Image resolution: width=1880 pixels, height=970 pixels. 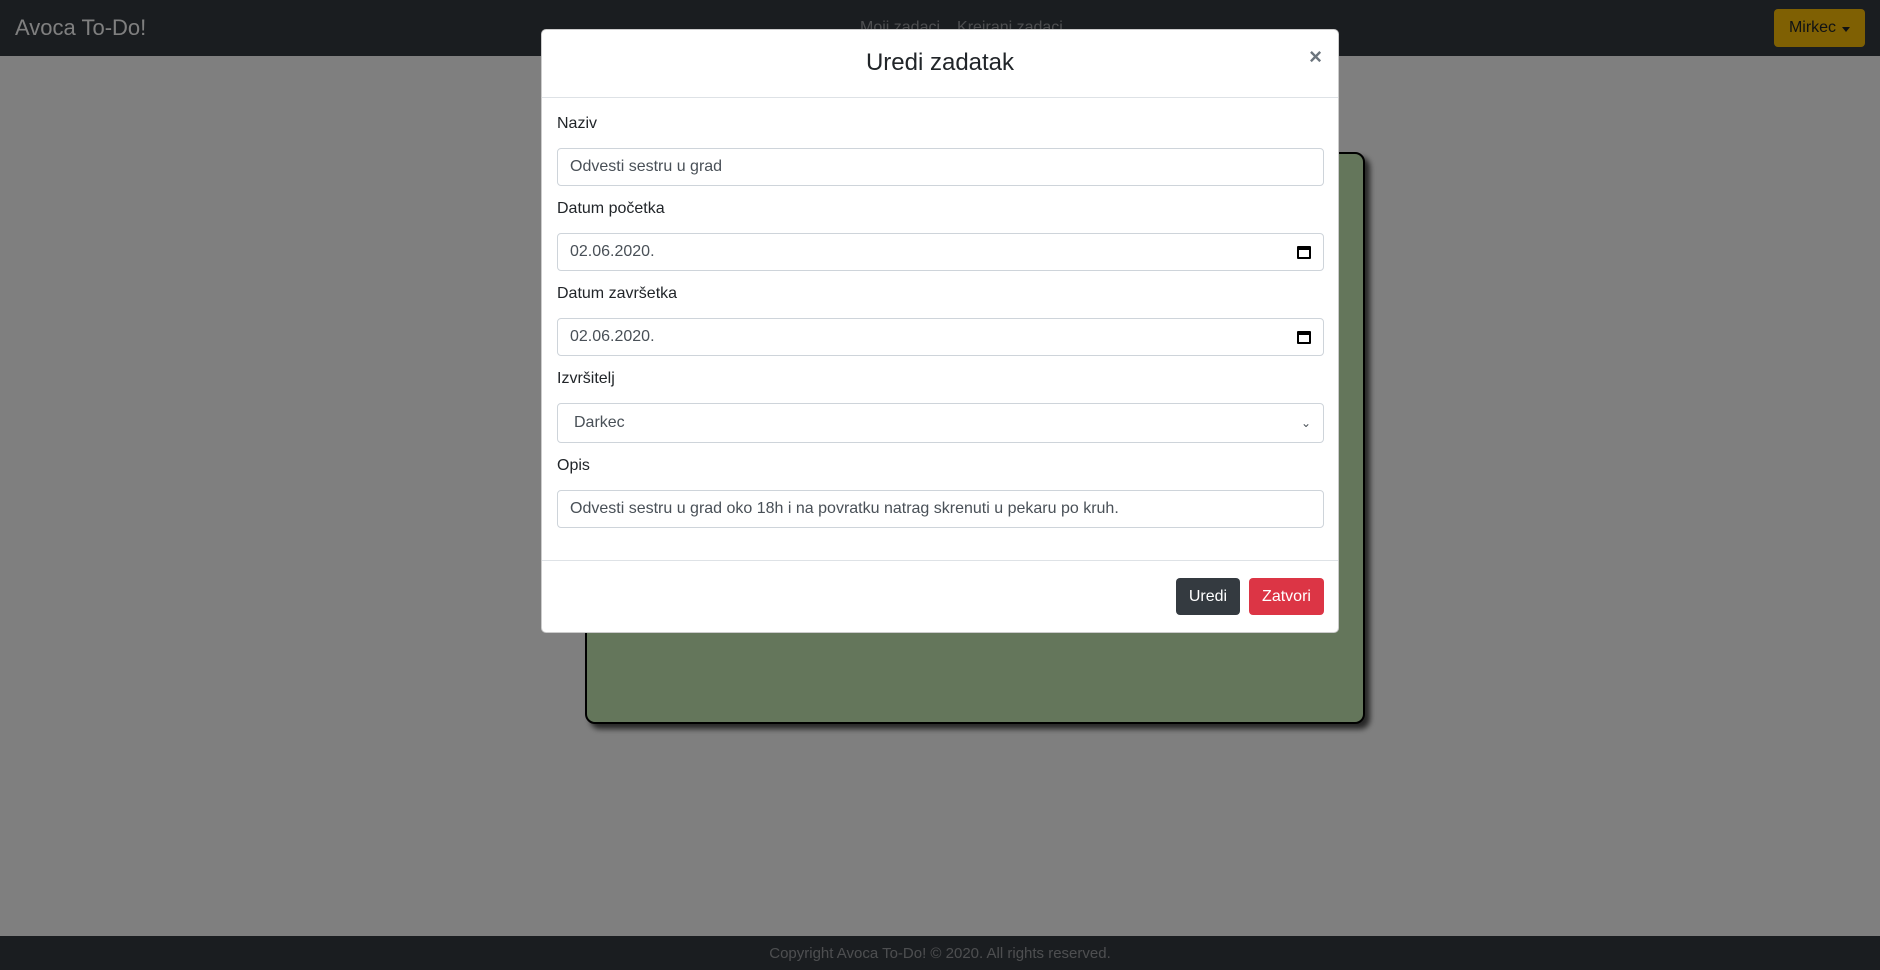 What do you see at coordinates (599, 422) in the screenshot?
I see `assignee-value: Darkec` at bounding box center [599, 422].